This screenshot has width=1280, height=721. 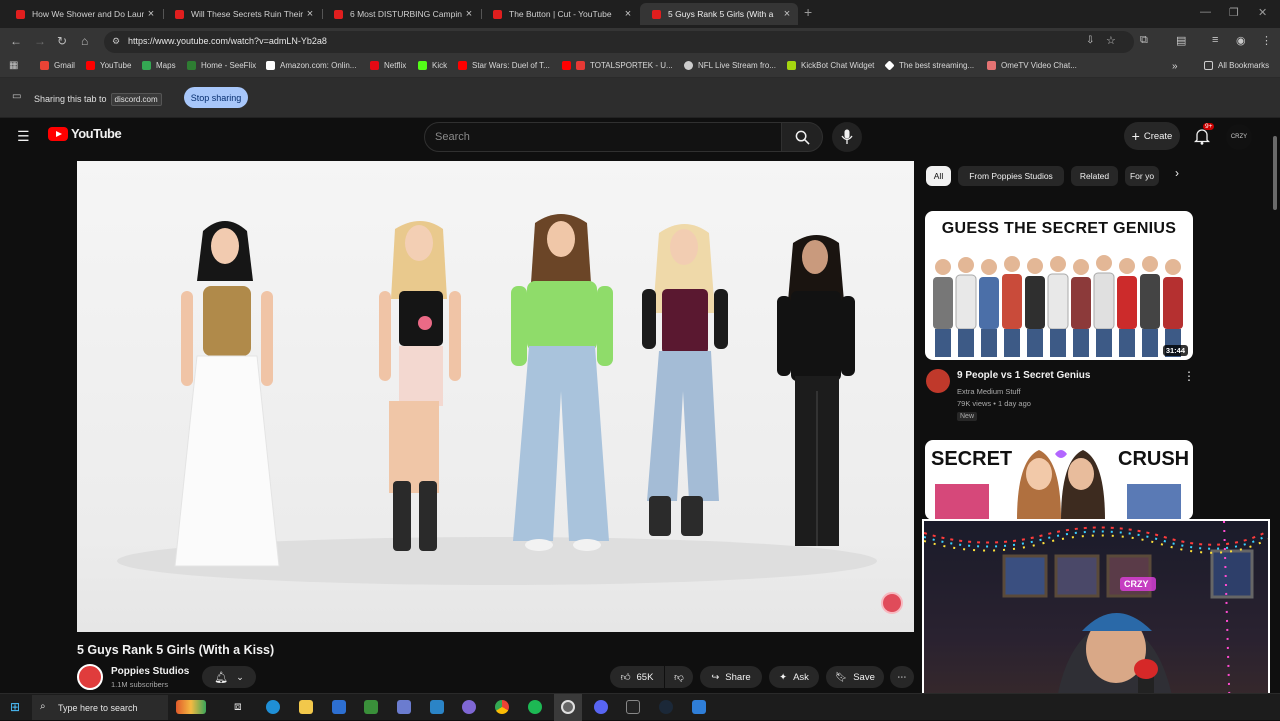 I want to click on extensions-icon: ⧉, so click(x=1144, y=40).